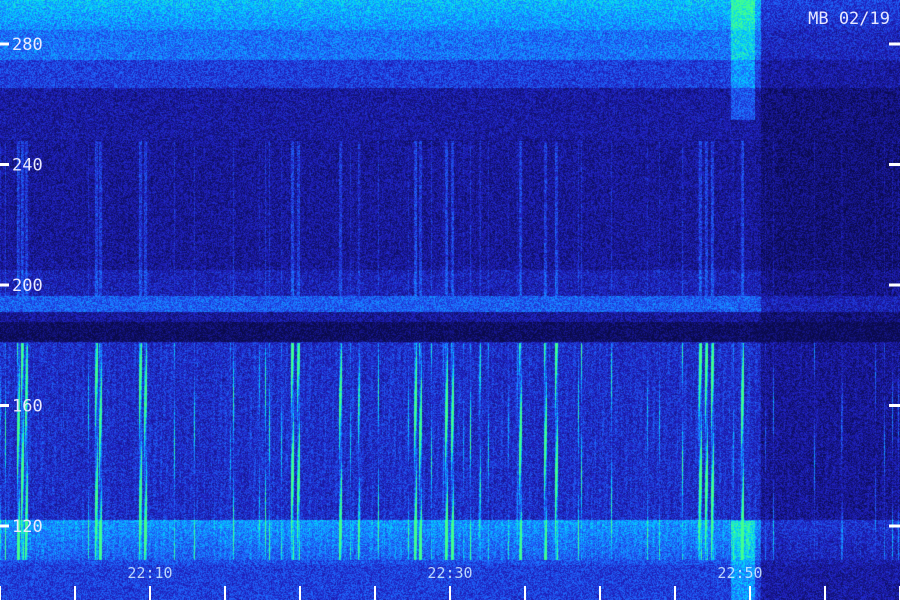 This screenshot has width=900, height=600. Describe the element at coordinates (27, 286) in the screenshot. I see `y-tick-label-200: 200` at that location.